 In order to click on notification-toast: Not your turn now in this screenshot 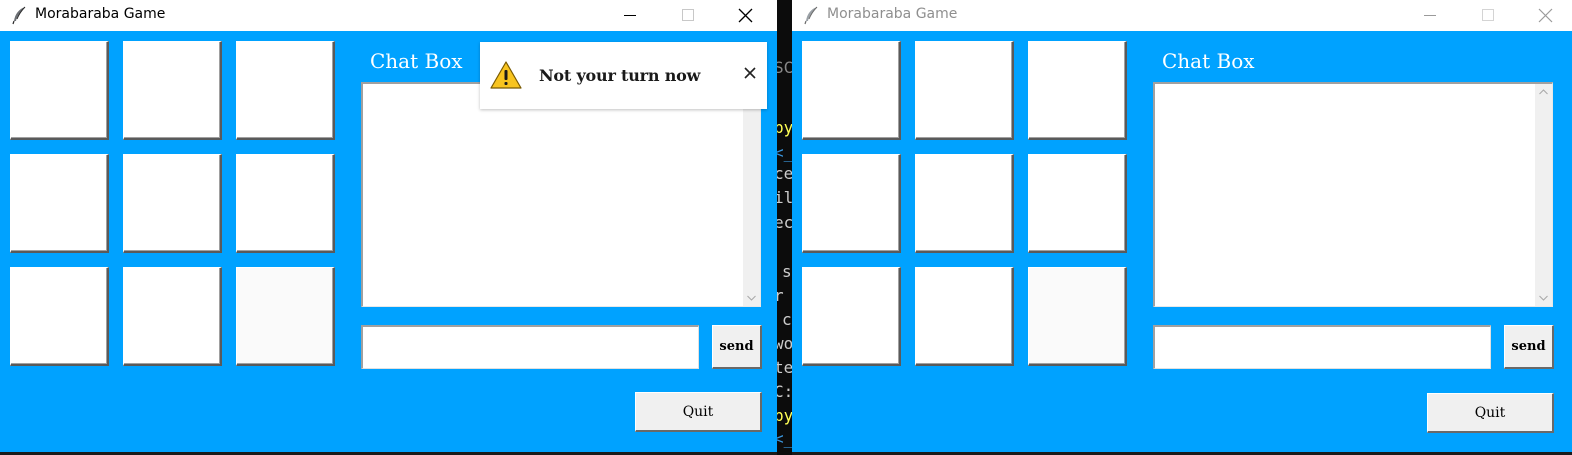, I will do `click(623, 75)`.